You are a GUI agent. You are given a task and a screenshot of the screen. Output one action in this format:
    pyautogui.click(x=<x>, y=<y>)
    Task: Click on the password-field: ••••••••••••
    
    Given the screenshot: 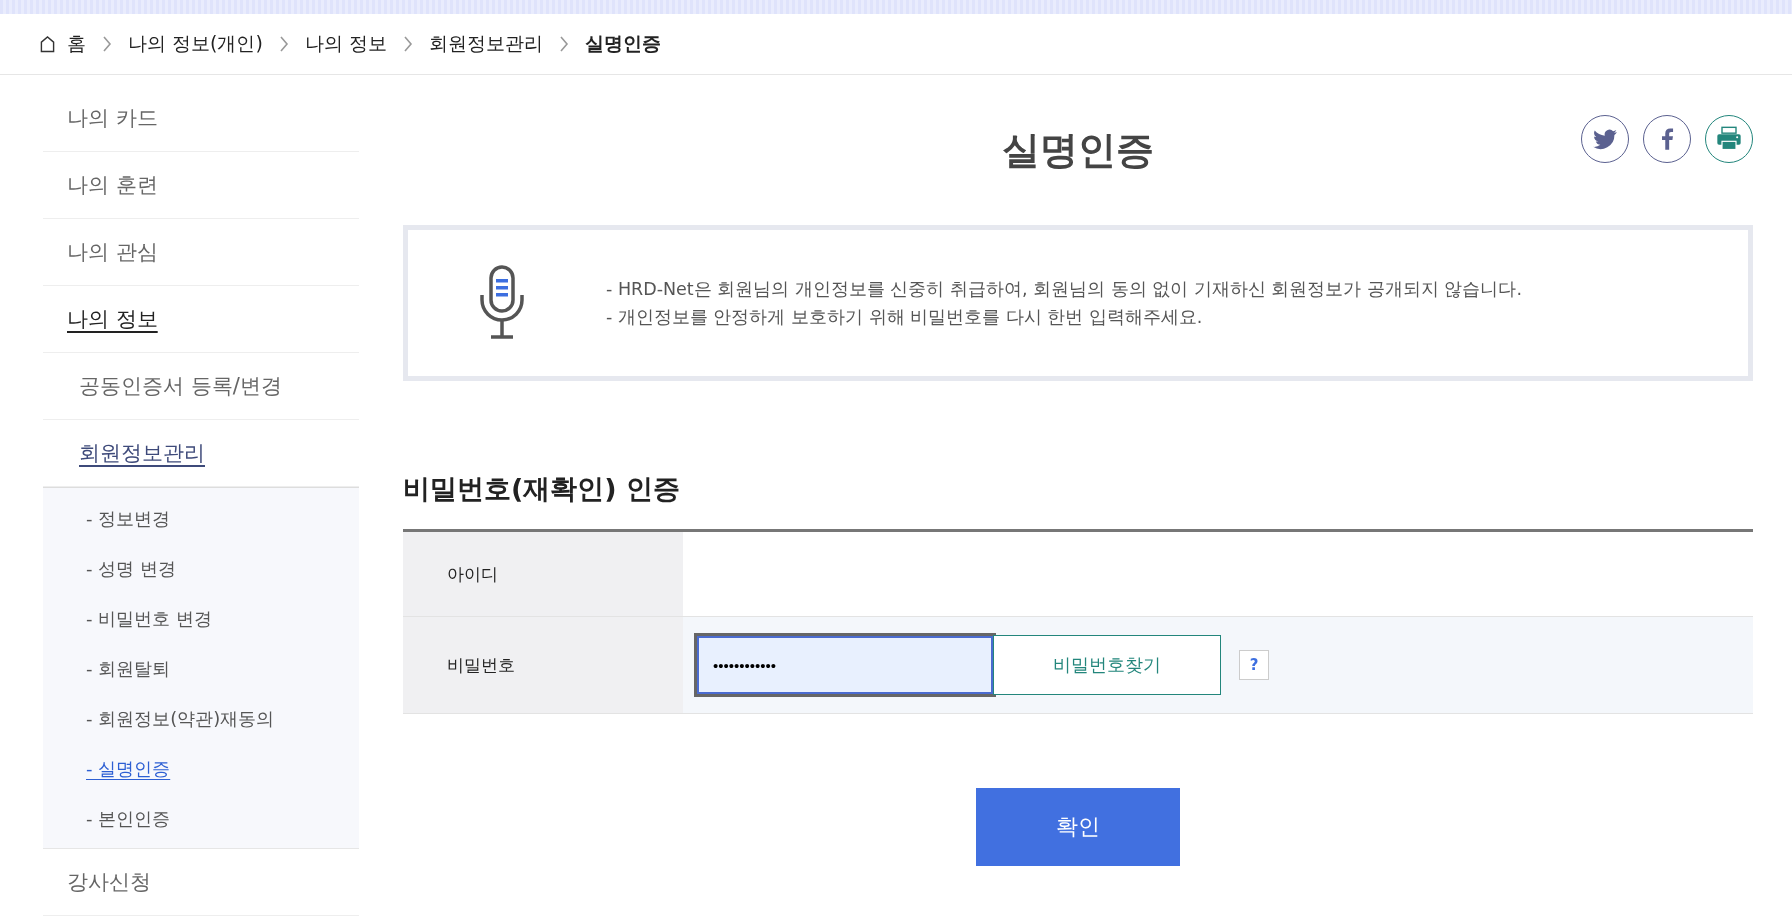 What is the action you would take?
    pyautogui.click(x=845, y=665)
    